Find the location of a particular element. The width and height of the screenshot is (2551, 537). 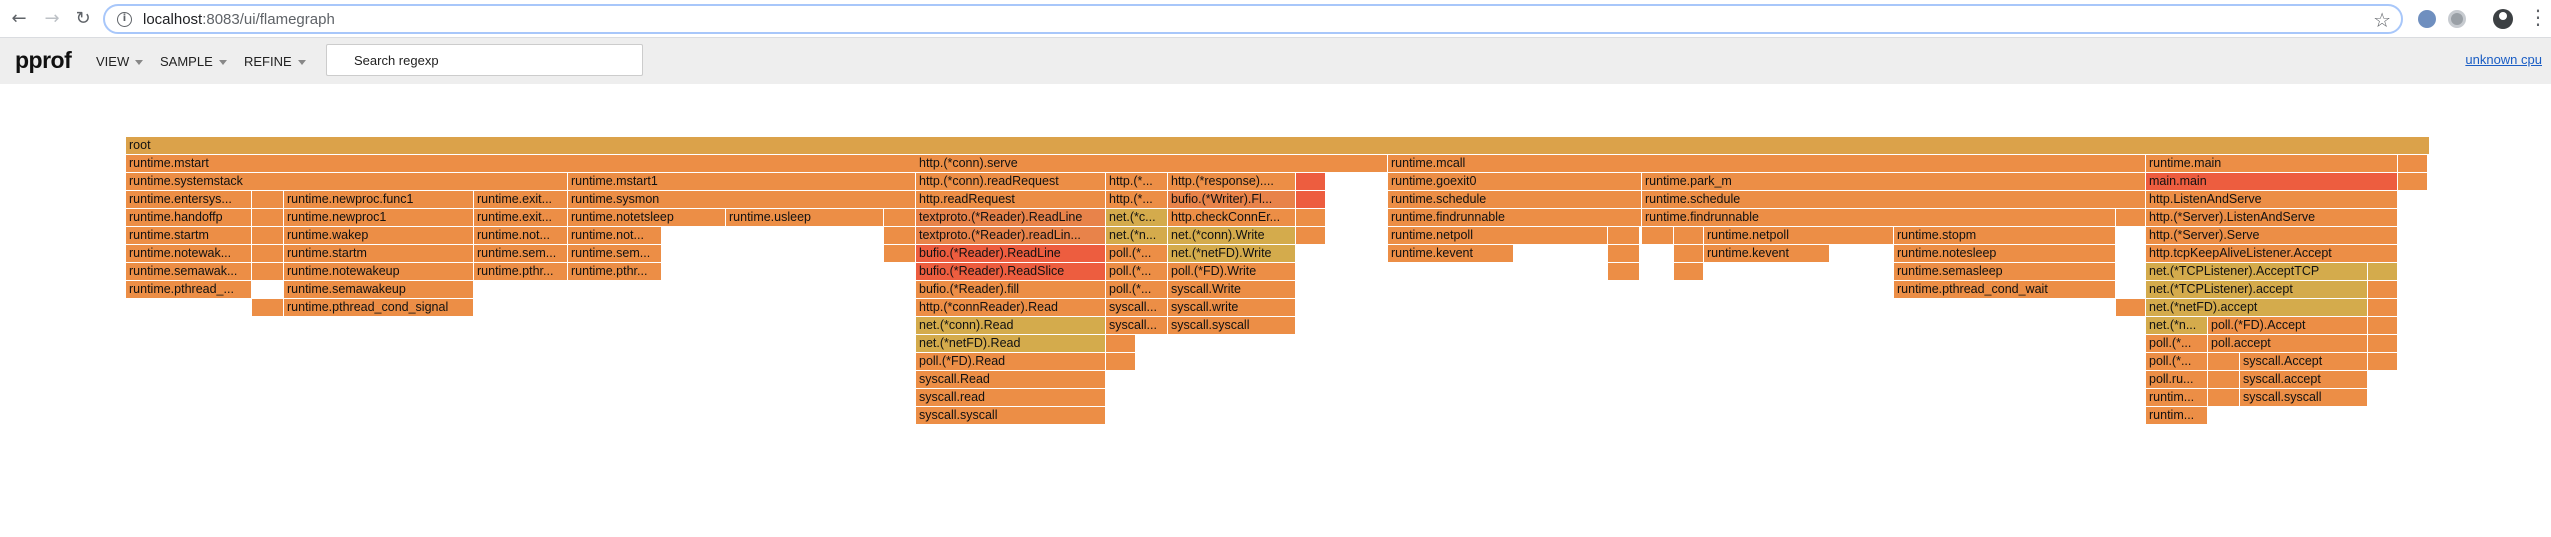

flame-frame: runtime.systemstack is located at coordinates (347, 181).